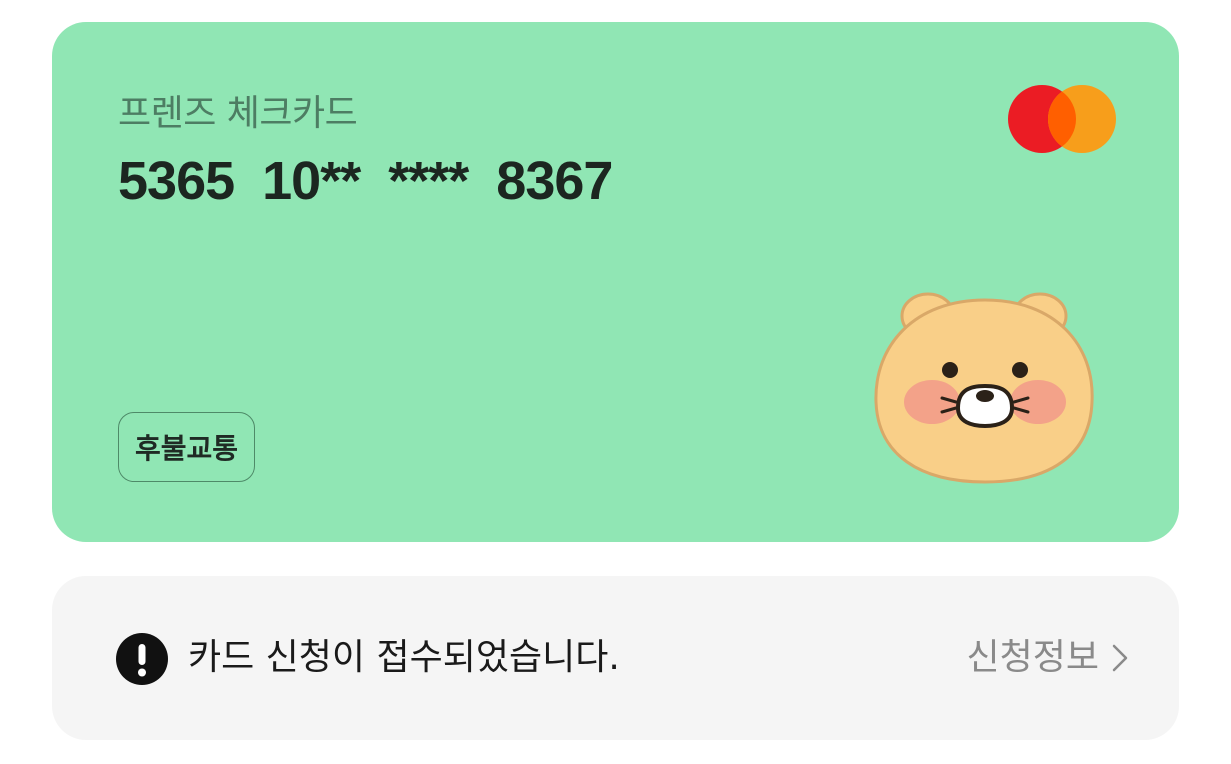 This screenshot has height=764, width=1231. I want to click on postpaid-transit-badge: 후불교통, so click(187, 447).